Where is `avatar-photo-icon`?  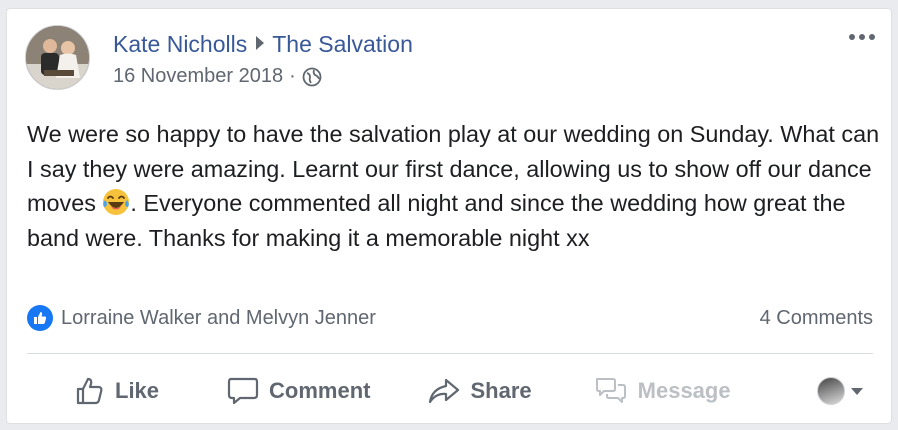 avatar-photo-icon is located at coordinates (57, 57).